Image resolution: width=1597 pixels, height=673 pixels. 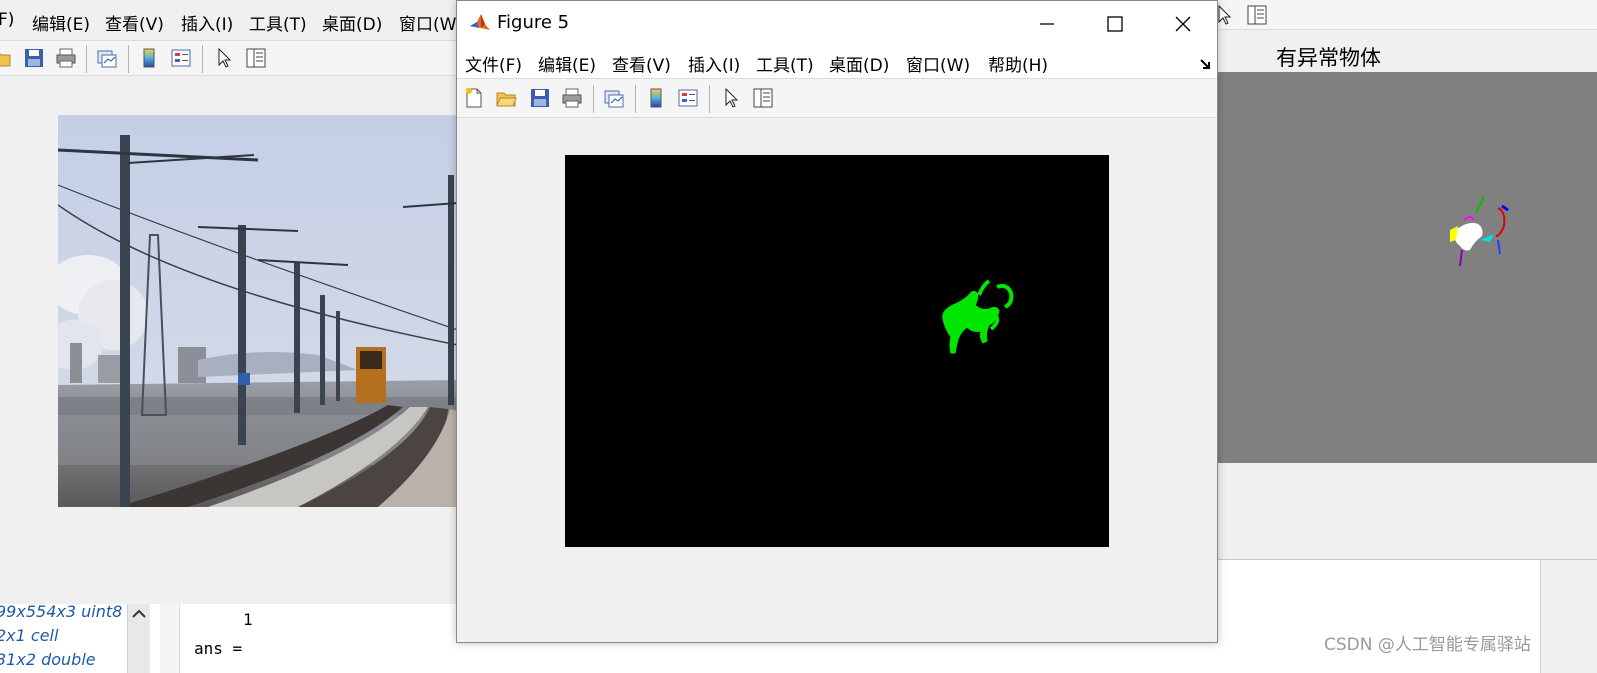 I want to click on command-output-value: 1, so click(x=248, y=619).